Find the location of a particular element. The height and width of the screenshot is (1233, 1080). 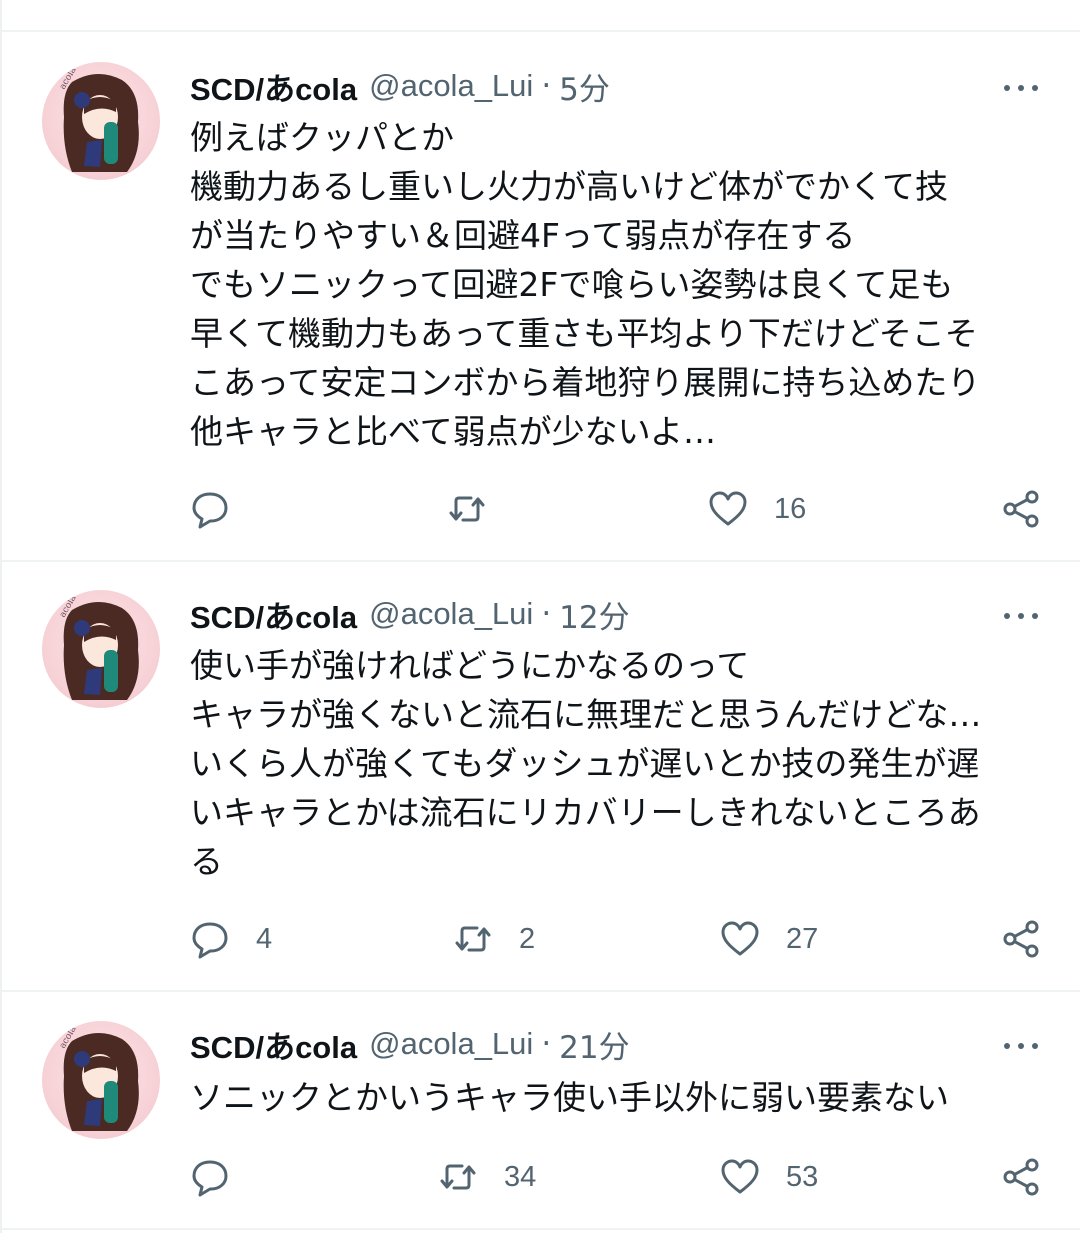

timestamp: 5分 is located at coordinates (584, 86).